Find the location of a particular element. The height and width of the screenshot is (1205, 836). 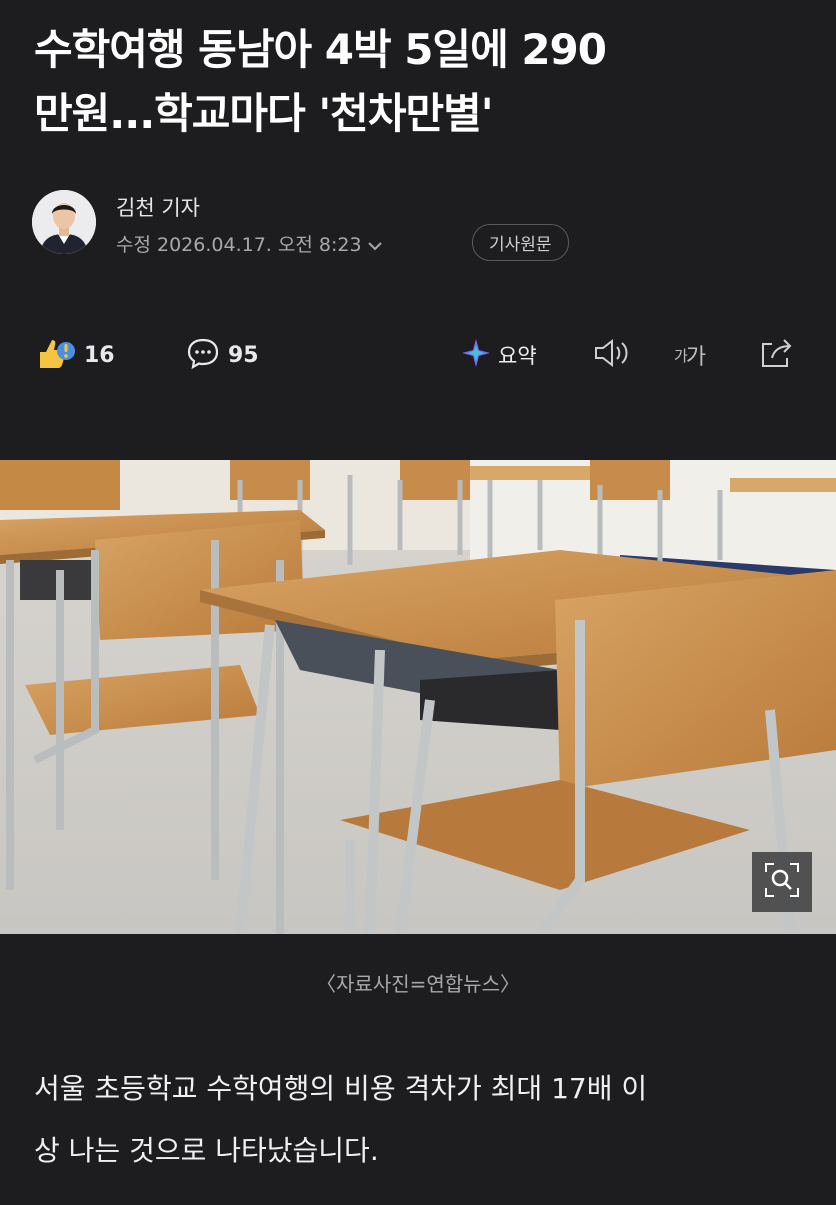

article-meta: 수정 2026.04.17. 오전 8:23 is located at coordinates (249, 243).